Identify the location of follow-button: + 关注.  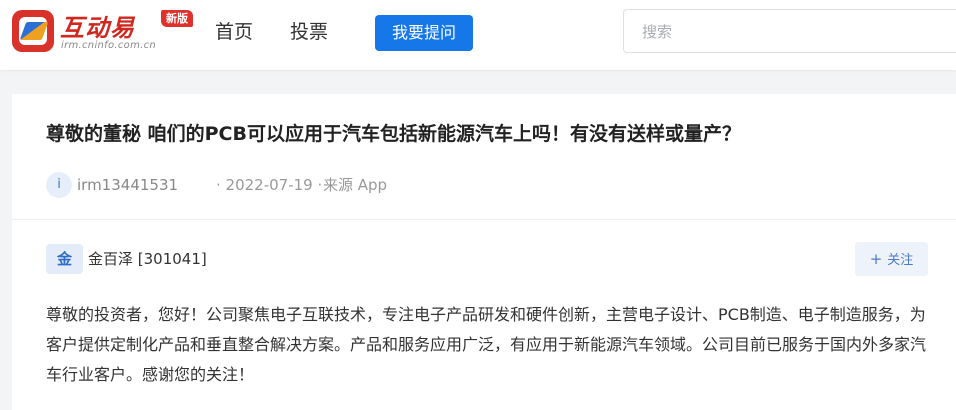
(891, 259).